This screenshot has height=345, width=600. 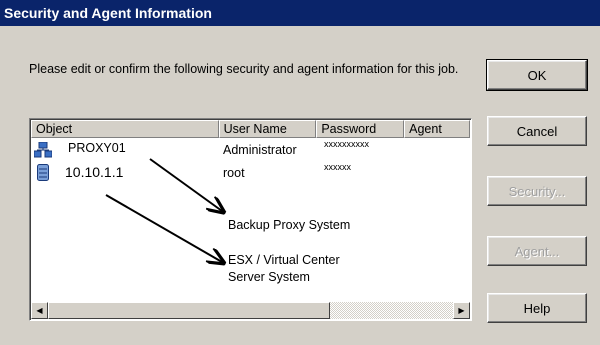 I want to click on table-row: PROXY01 Administrator xxxxxxxxxx, so click(x=248, y=150).